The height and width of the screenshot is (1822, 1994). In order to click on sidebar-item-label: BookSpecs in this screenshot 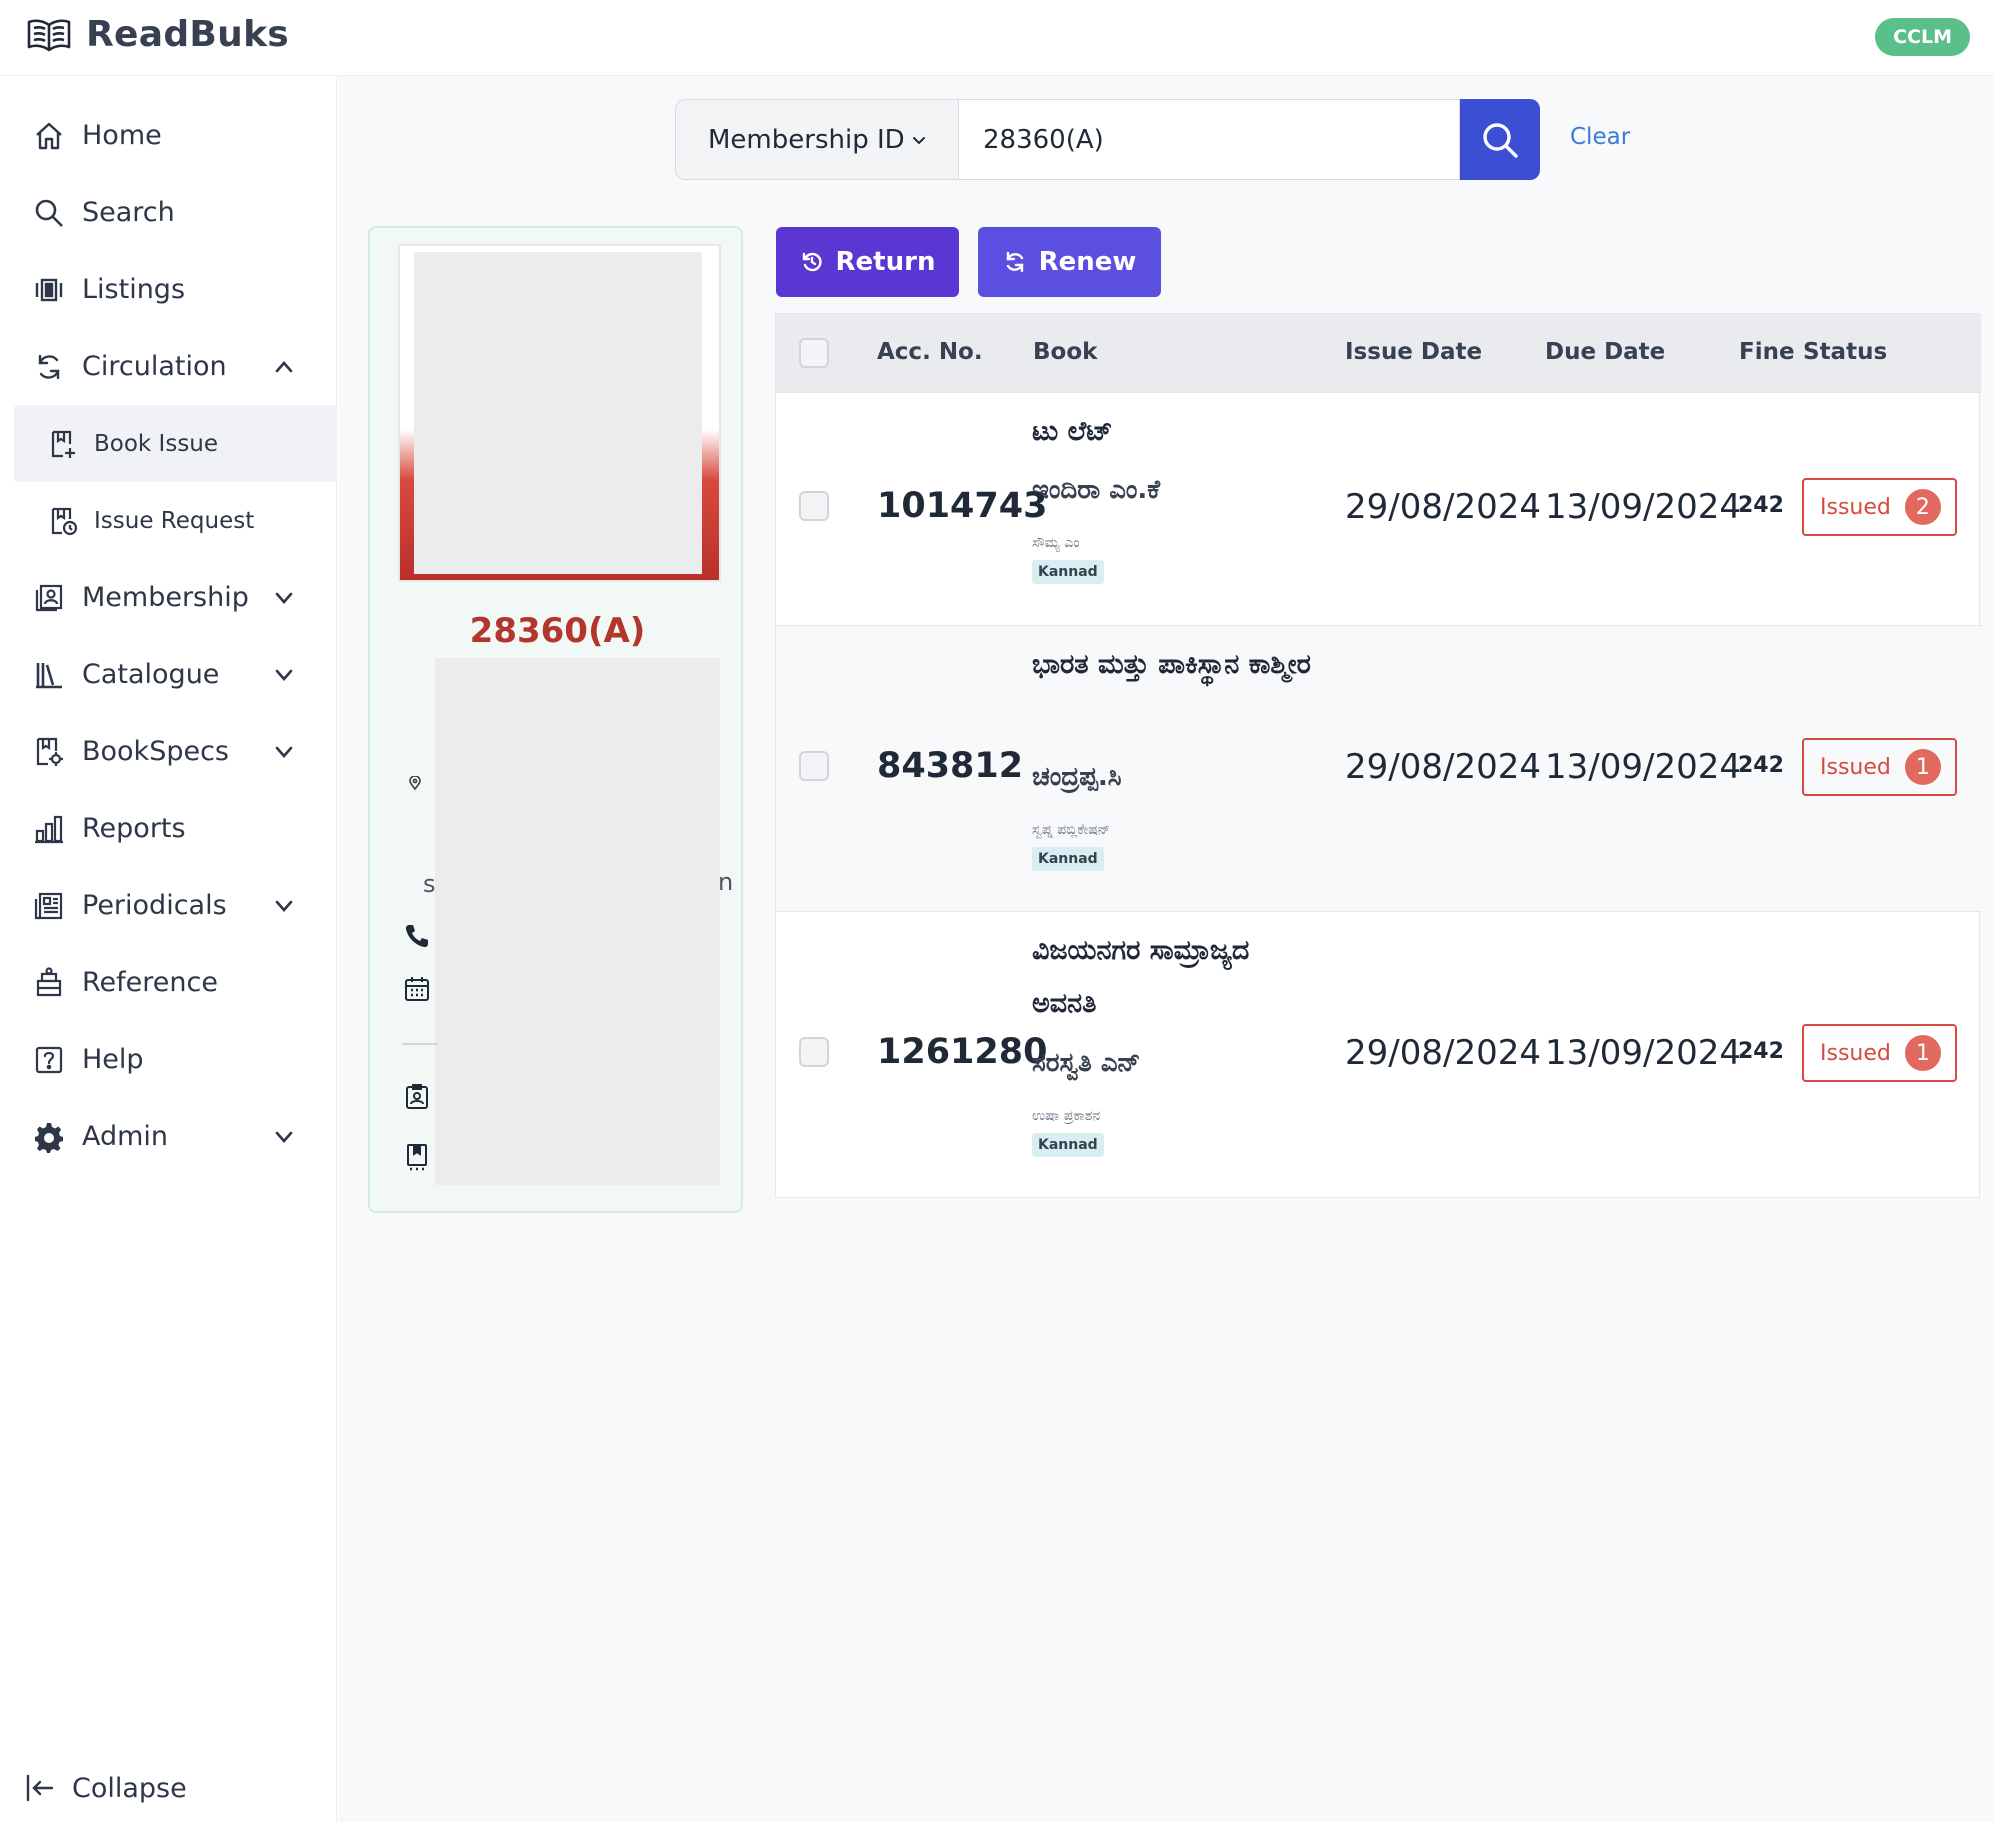, I will do `click(155, 751)`.